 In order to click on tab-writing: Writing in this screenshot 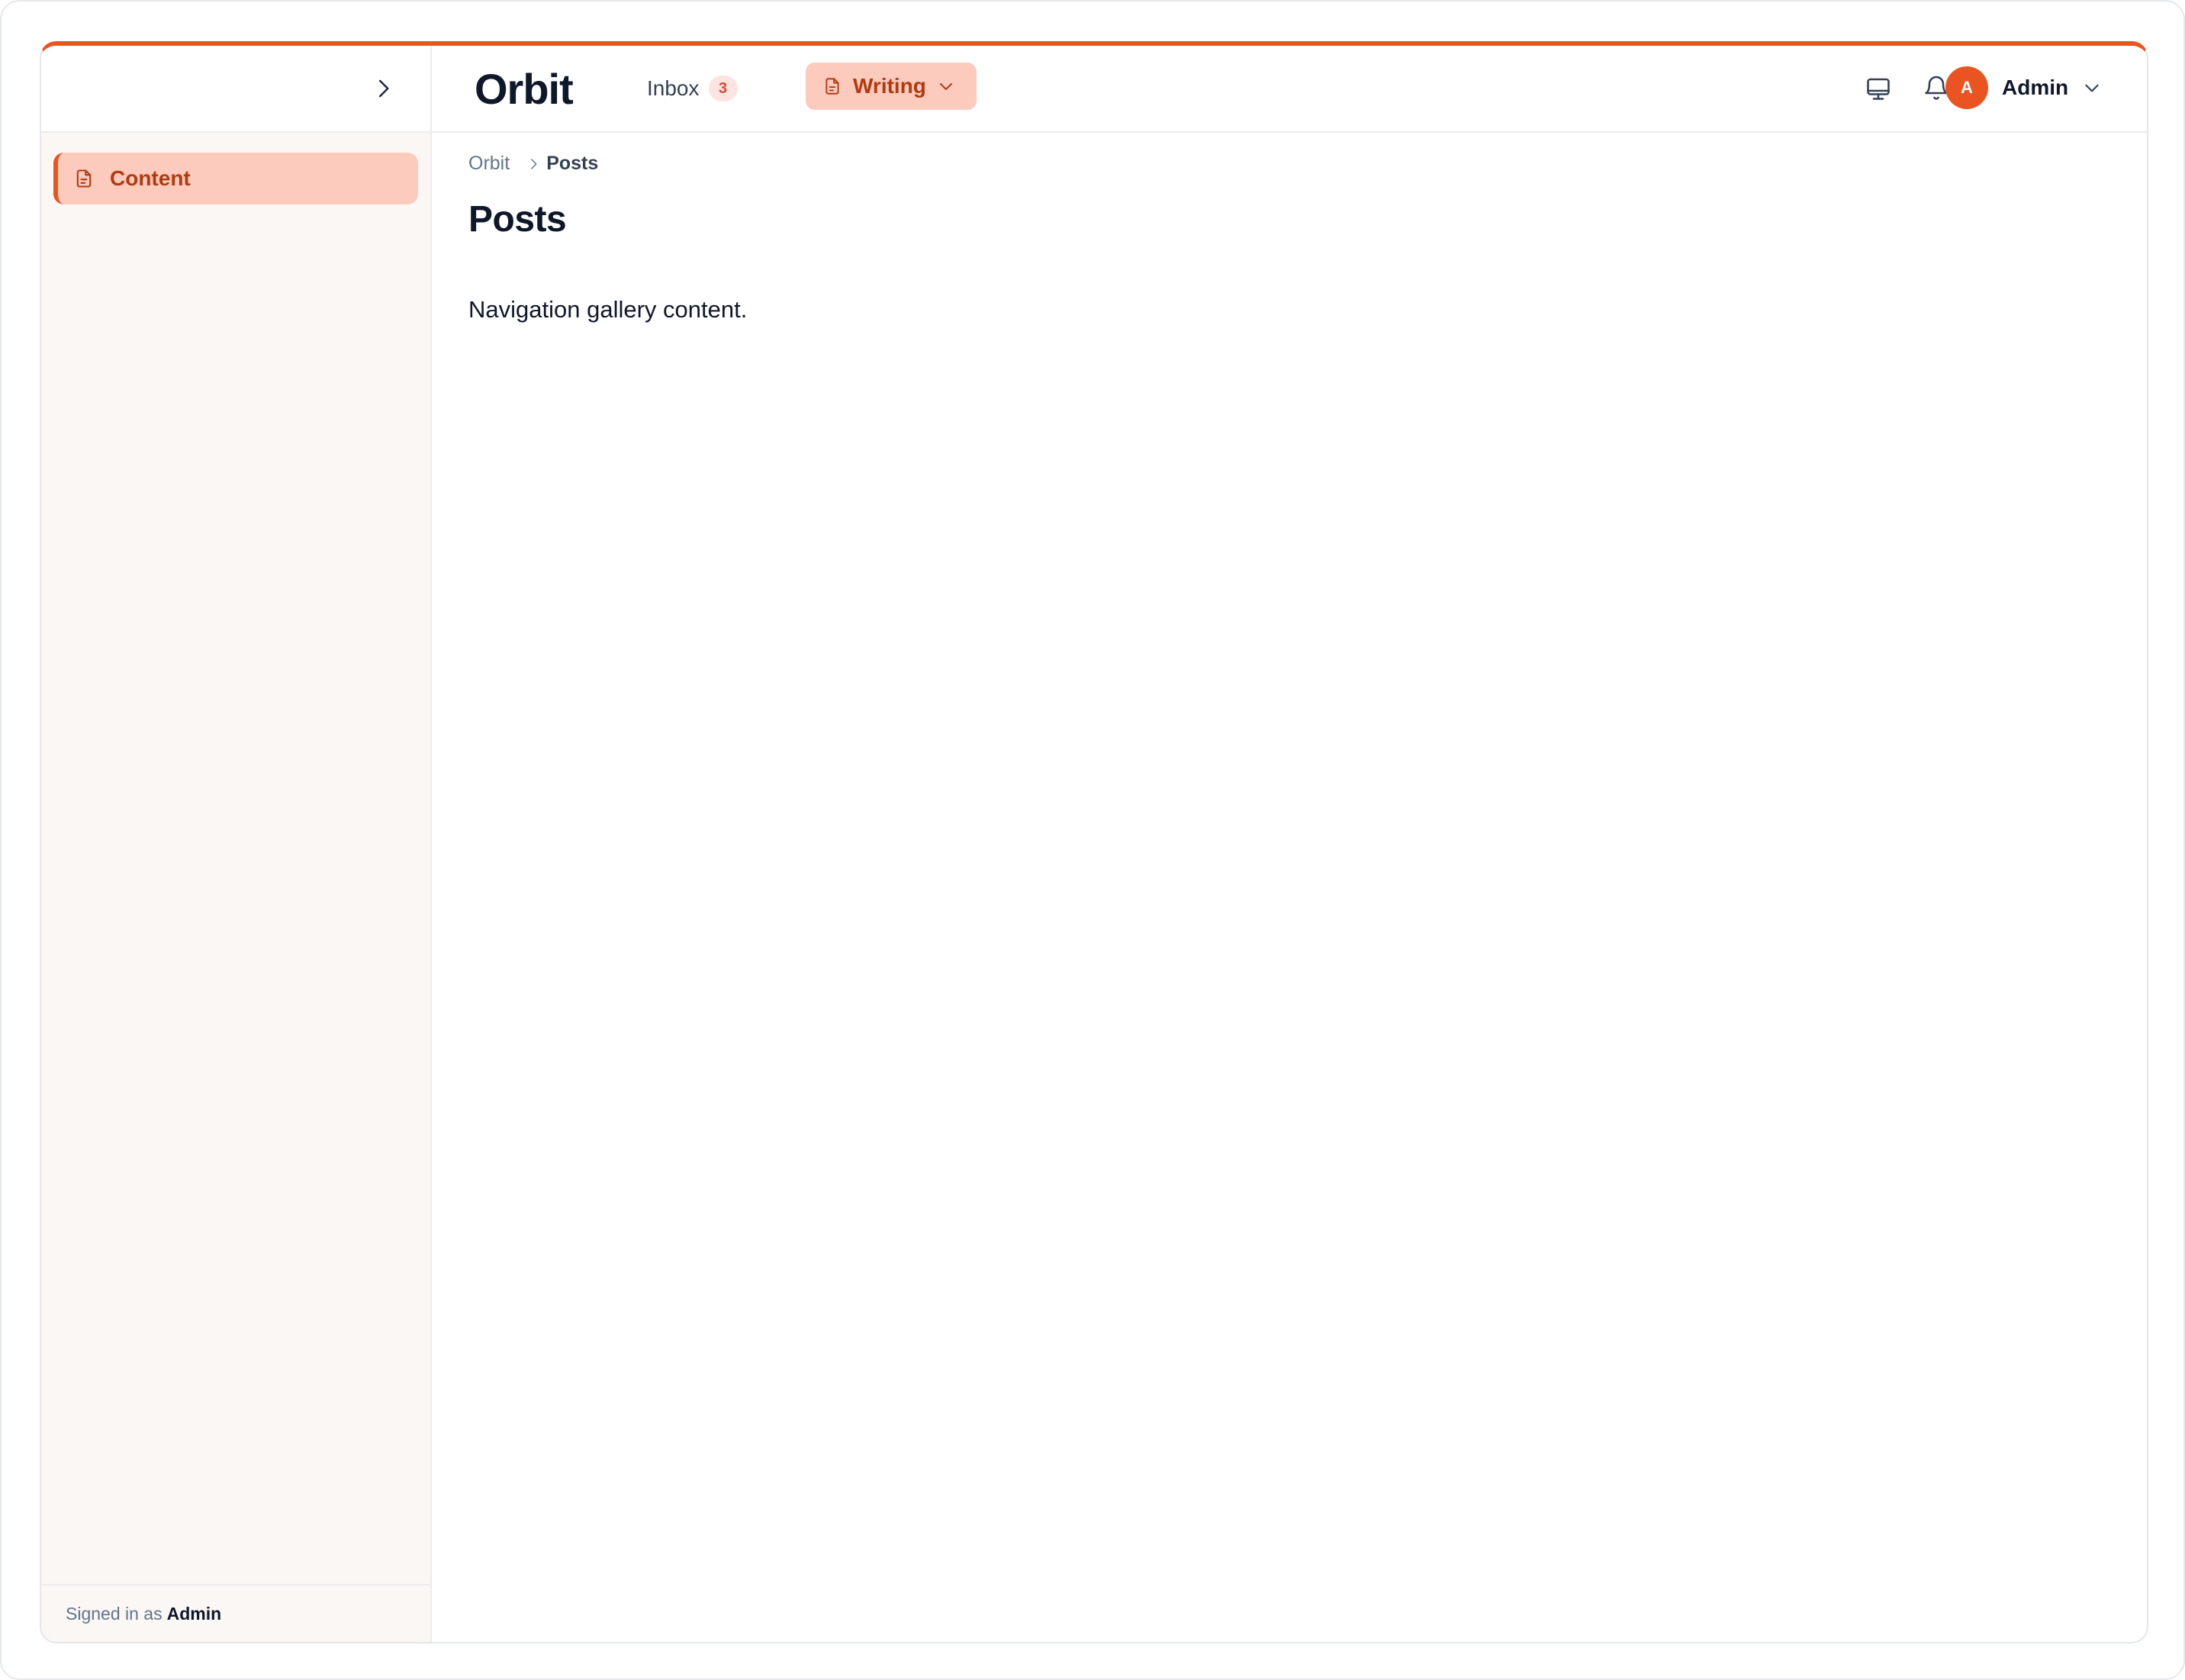, I will do `click(891, 87)`.